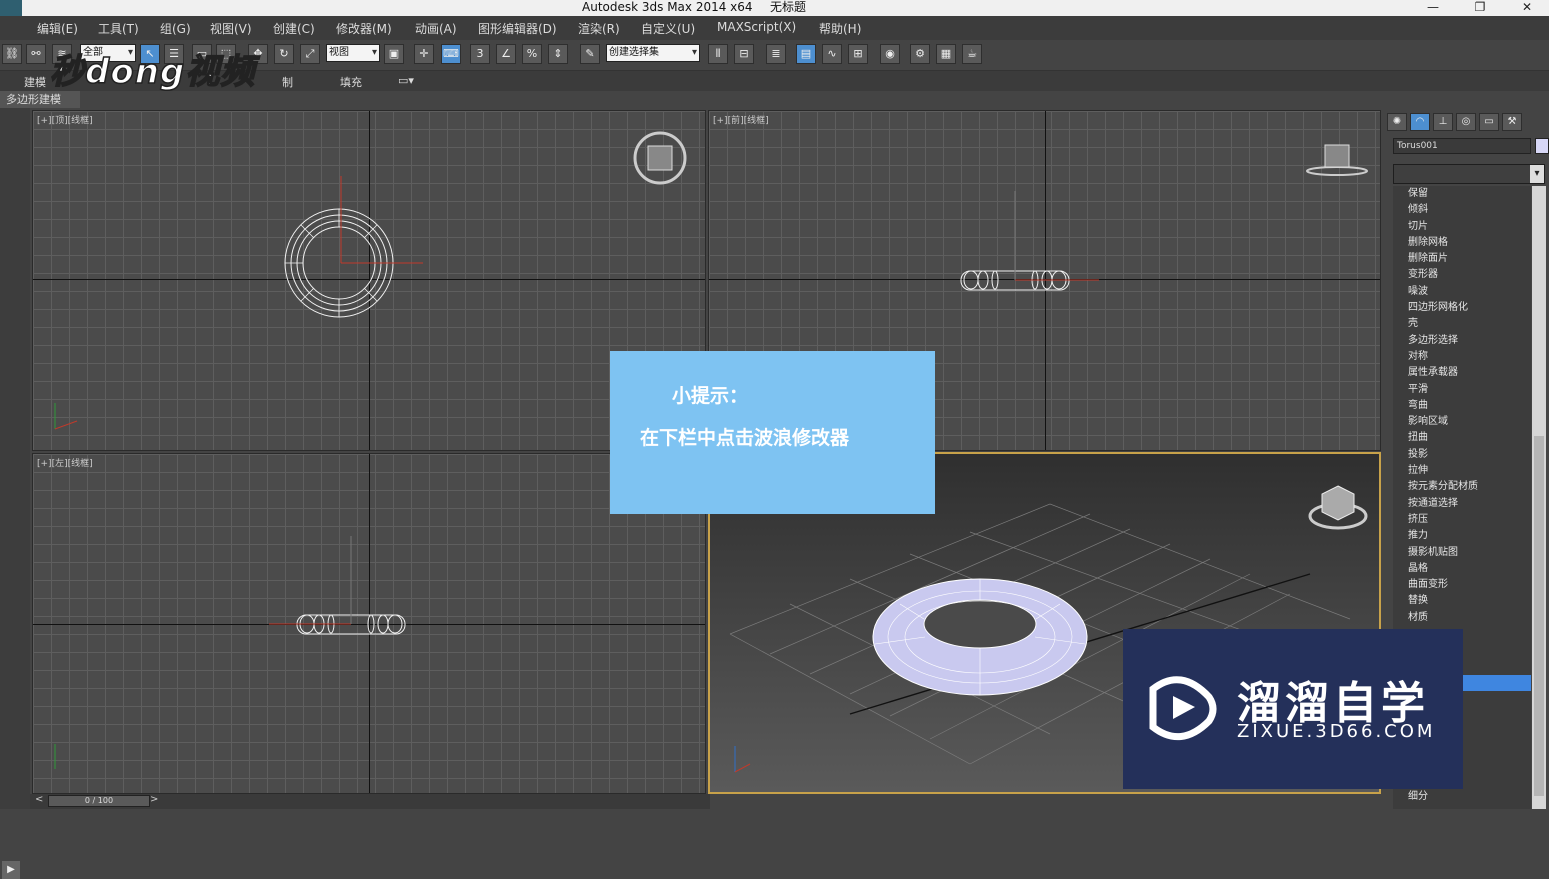  I want to click on motion-tab-icon: ◎, so click(1466, 122).